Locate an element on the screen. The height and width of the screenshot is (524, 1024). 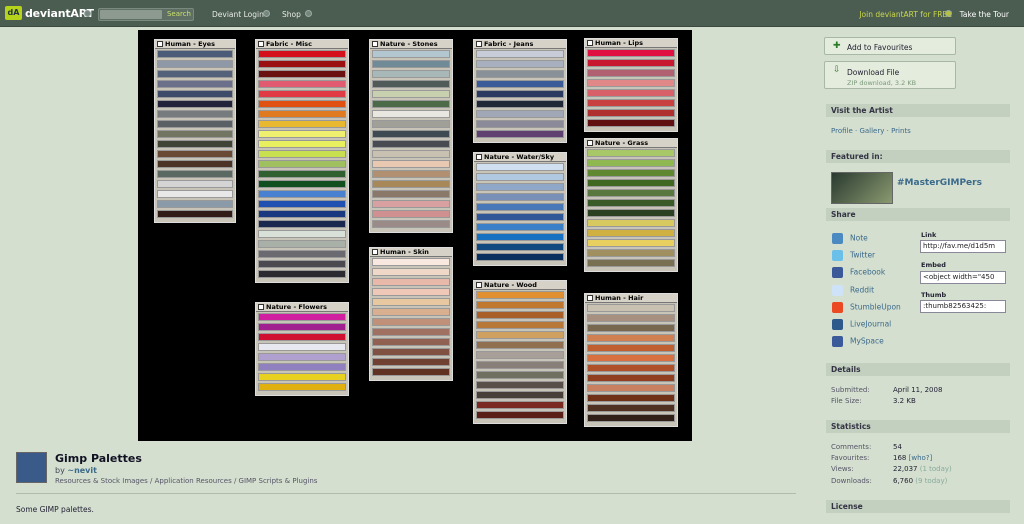
search-input is located at coordinates (131, 14).